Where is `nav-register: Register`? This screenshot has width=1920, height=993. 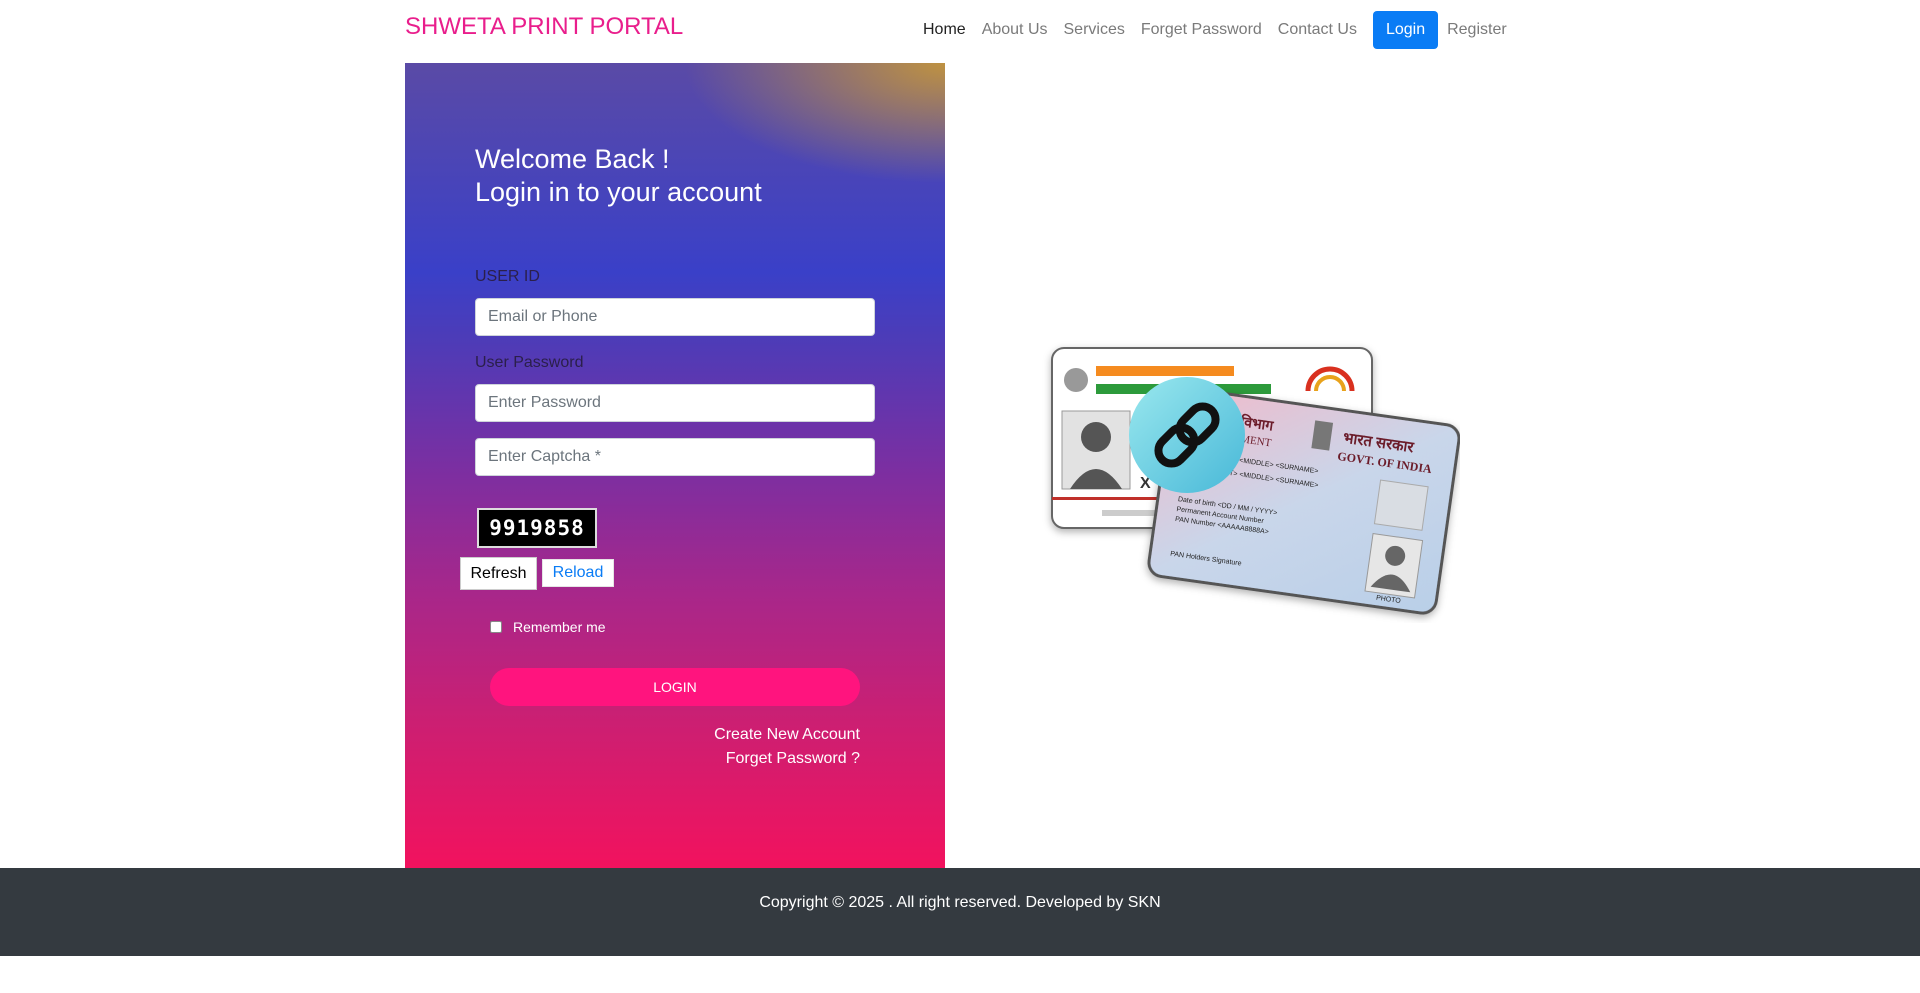
nav-register: Register is located at coordinates (1477, 30).